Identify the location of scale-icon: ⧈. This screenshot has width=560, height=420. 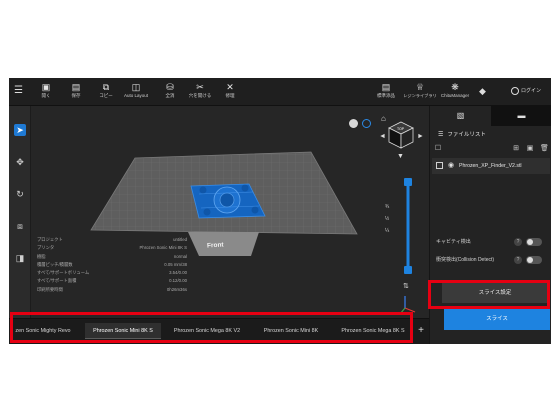
(20, 226).